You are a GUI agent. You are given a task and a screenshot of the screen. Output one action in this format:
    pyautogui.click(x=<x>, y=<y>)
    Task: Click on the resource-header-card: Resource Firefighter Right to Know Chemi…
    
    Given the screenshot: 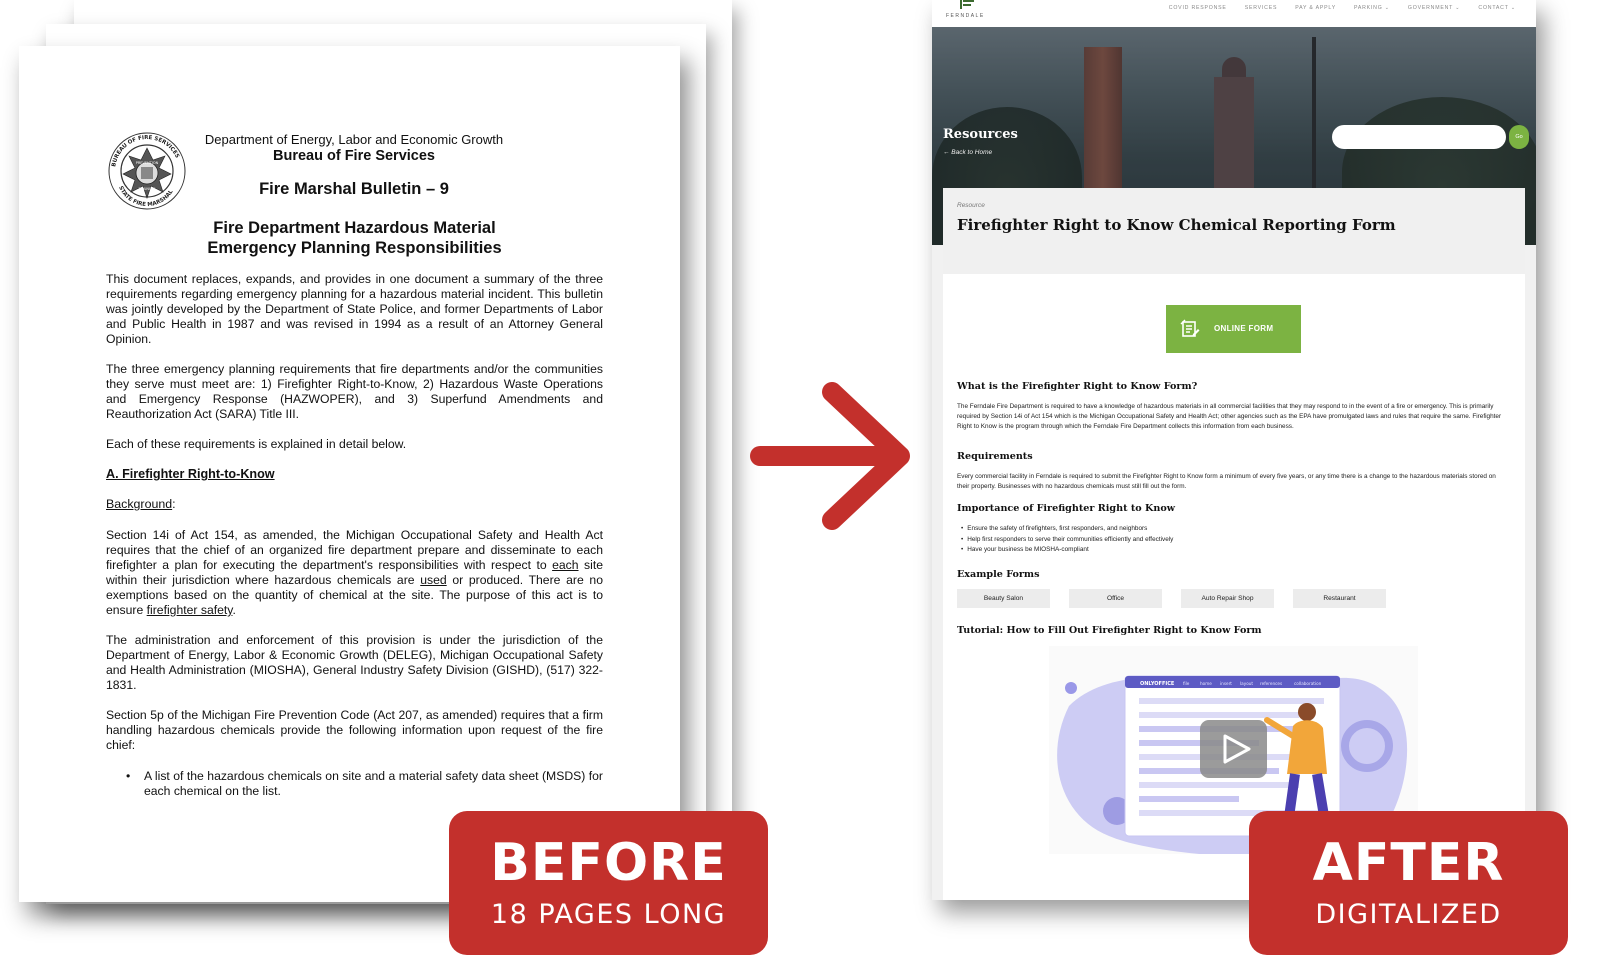 What is the action you would take?
    pyautogui.click(x=1234, y=231)
    